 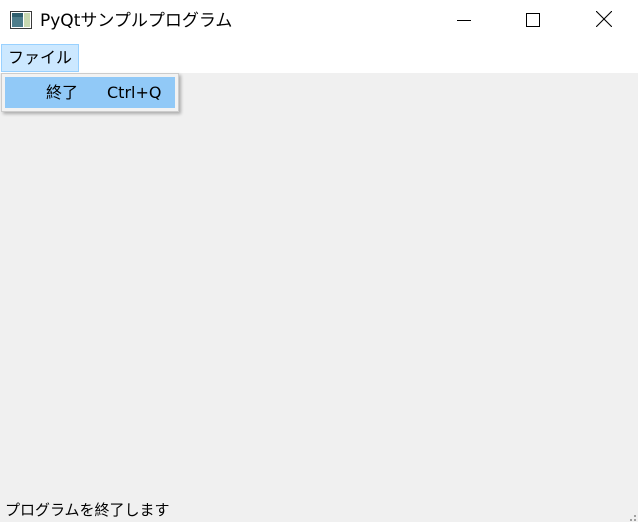 What do you see at coordinates (319, 509) in the screenshot?
I see `status-bar: プログラムを終了します` at bounding box center [319, 509].